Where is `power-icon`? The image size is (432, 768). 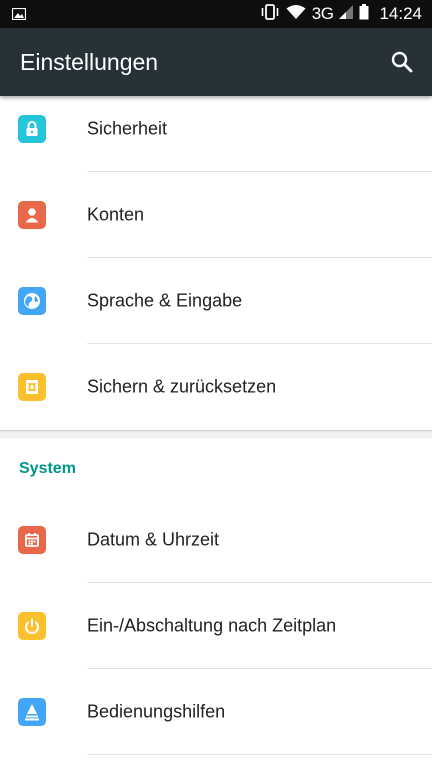
power-icon is located at coordinates (32, 626).